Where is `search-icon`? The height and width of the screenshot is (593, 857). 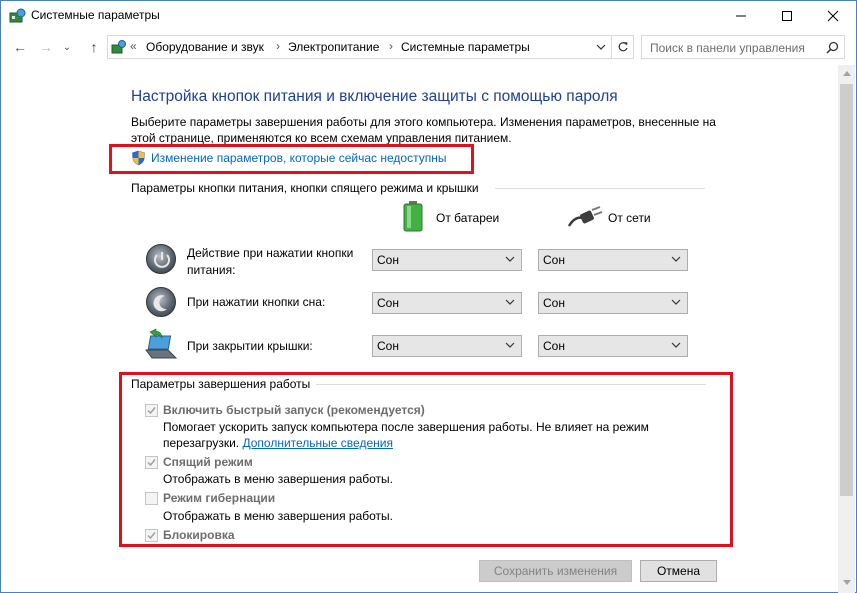 search-icon is located at coordinates (832, 47).